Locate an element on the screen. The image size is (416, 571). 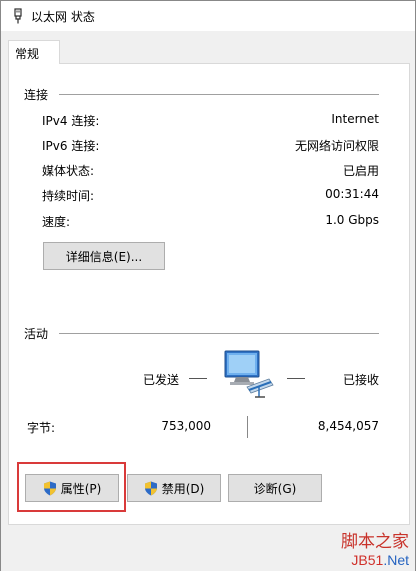
tab-general: 常规 is located at coordinates (34, 52).